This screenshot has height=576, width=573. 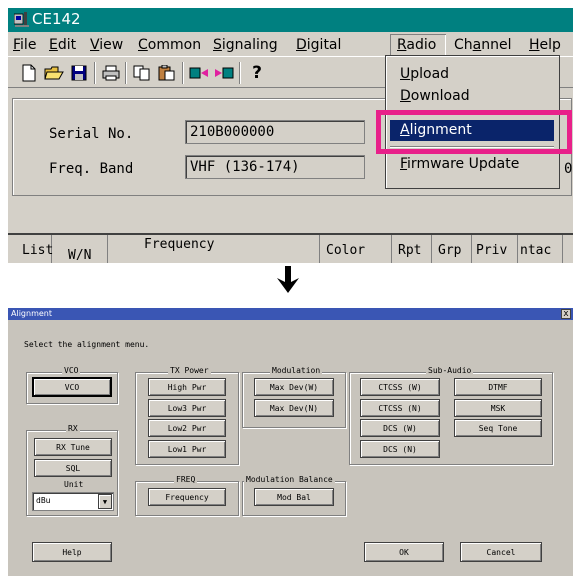 What do you see at coordinates (472, 164) in the screenshot?
I see `menu-item-firmware-update: Firmware Update` at bounding box center [472, 164].